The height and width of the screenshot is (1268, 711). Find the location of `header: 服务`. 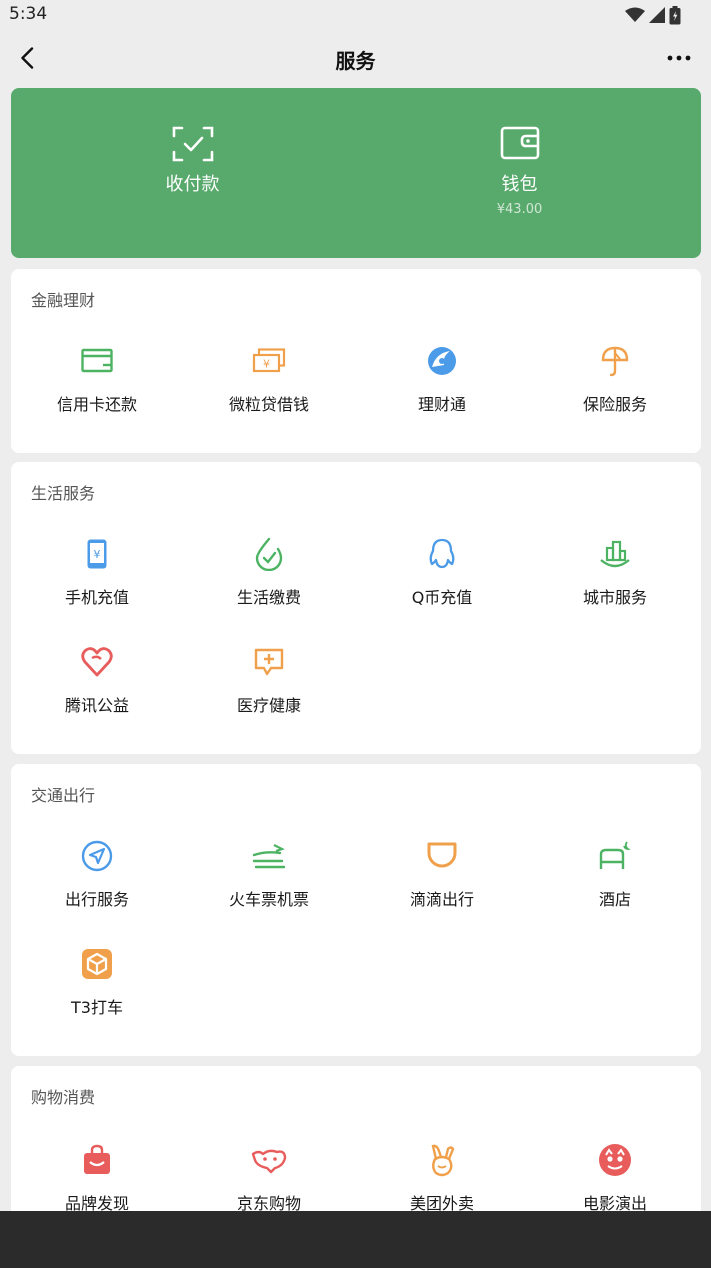

header: 服务 is located at coordinates (355, 58).